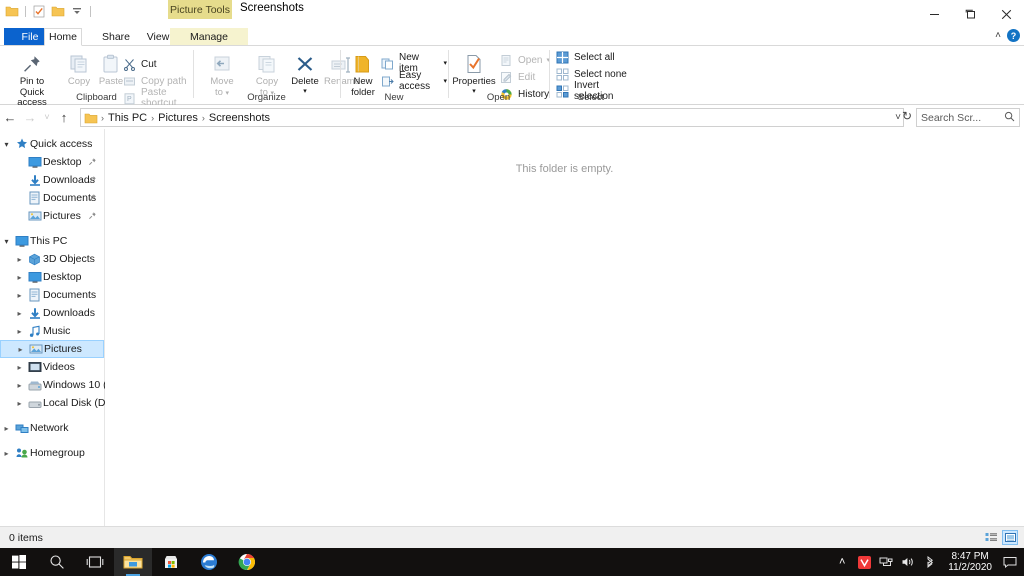 Image resolution: width=1024 pixels, height=576 pixels. Describe the element at coordinates (506, 60) in the screenshot. I see `open-icon` at that location.